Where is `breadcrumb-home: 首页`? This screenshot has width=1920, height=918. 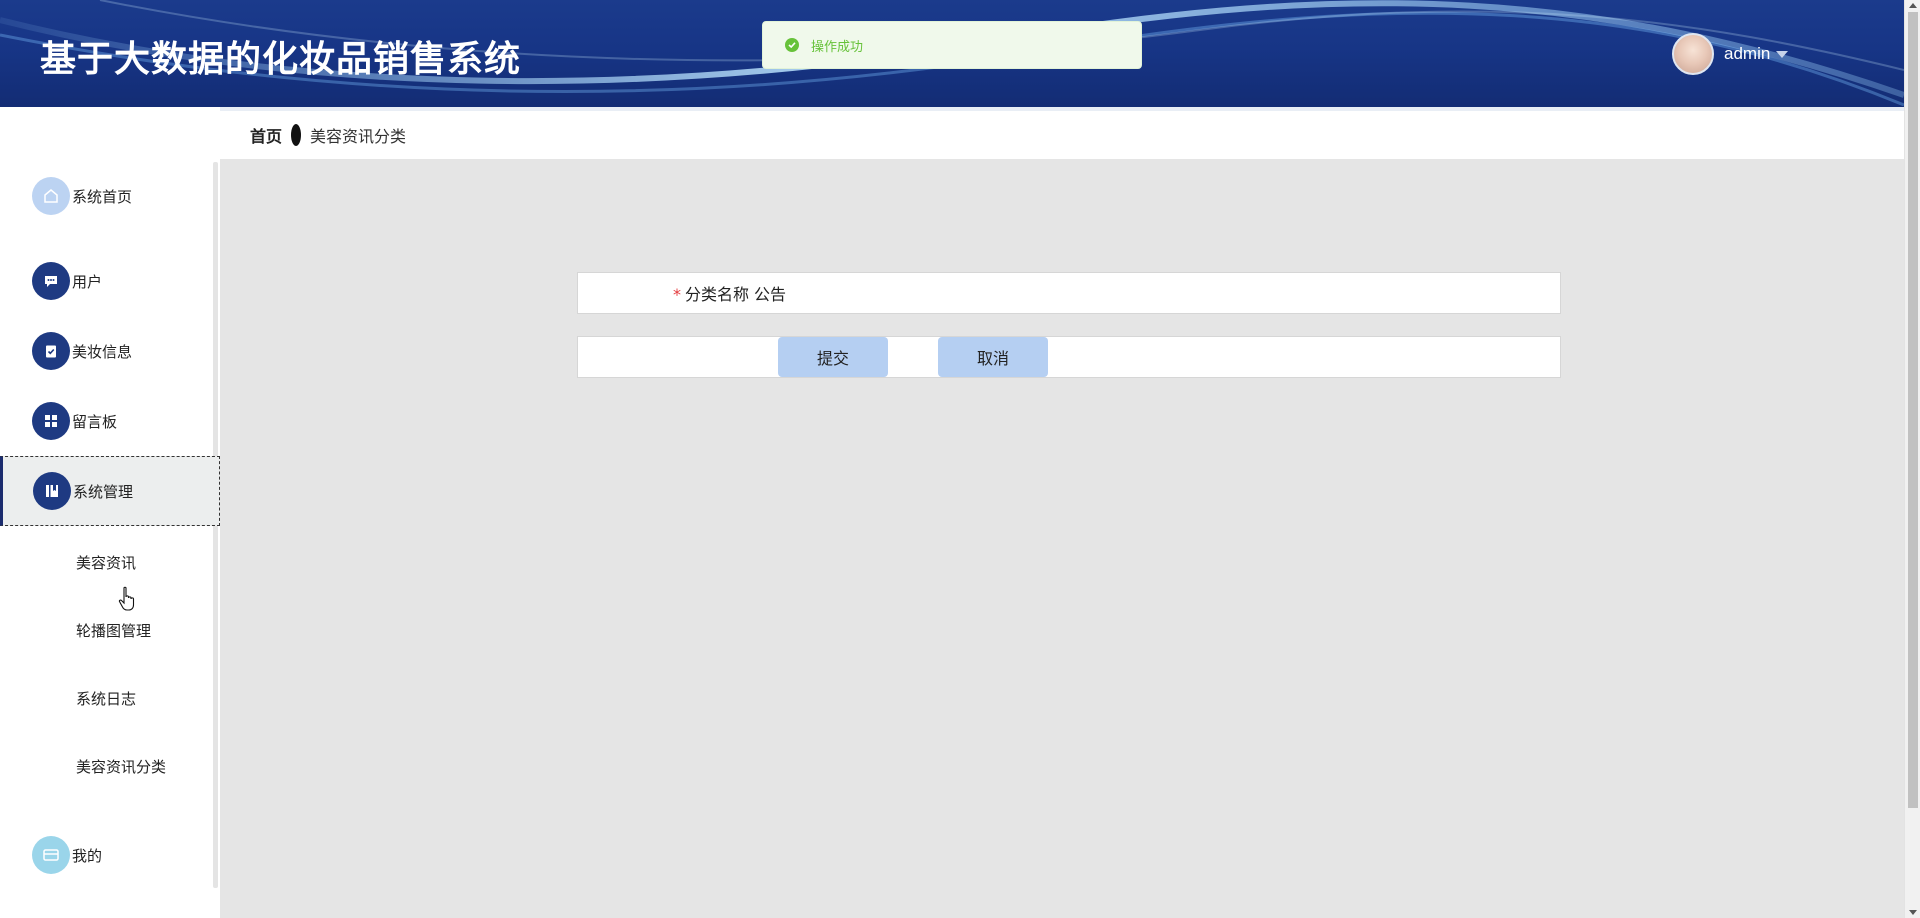
breadcrumb-home: 首页 is located at coordinates (266, 135).